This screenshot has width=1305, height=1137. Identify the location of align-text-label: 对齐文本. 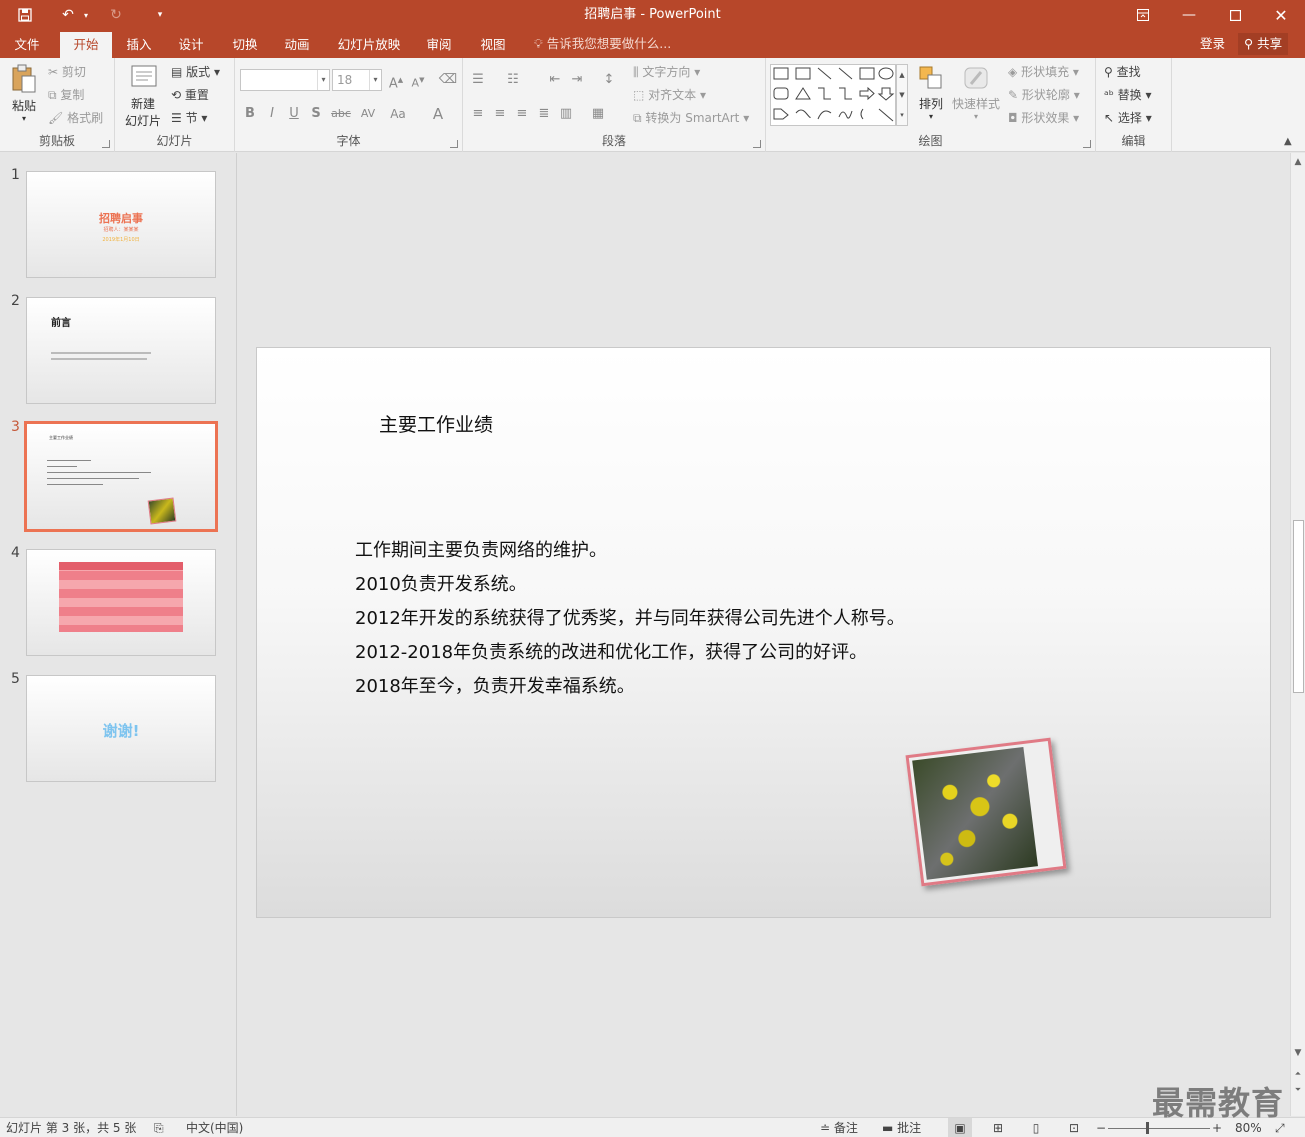
(672, 95).